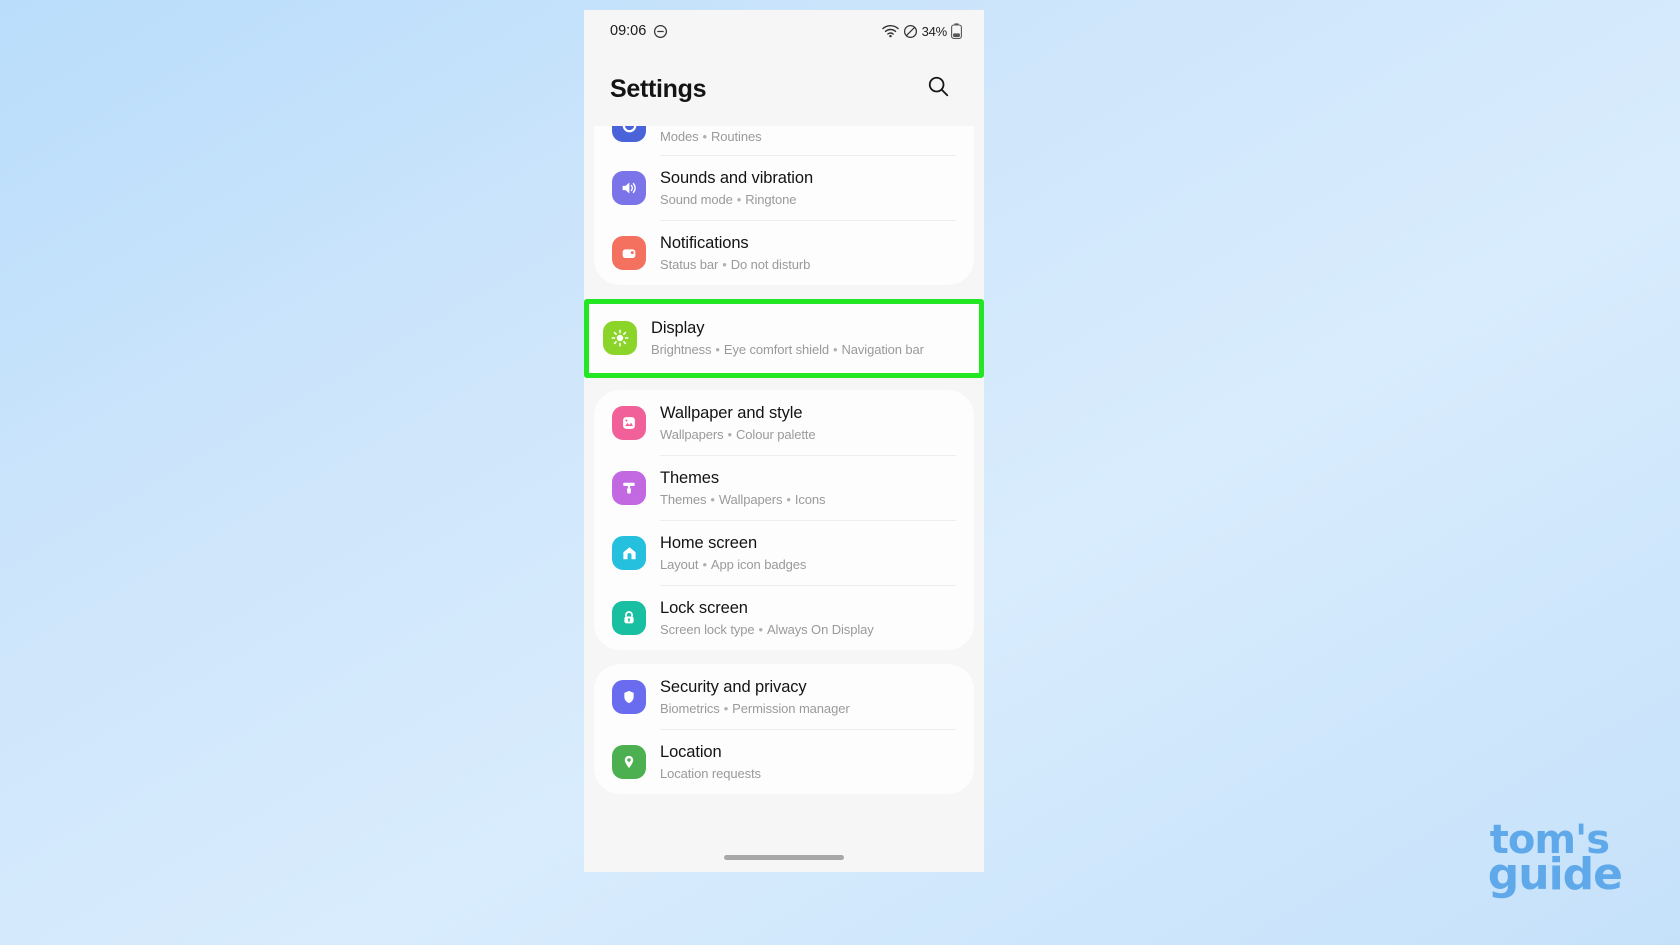 The image size is (1680, 945). Describe the element at coordinates (910, 31) in the screenshot. I see `sound-off-icon` at that location.